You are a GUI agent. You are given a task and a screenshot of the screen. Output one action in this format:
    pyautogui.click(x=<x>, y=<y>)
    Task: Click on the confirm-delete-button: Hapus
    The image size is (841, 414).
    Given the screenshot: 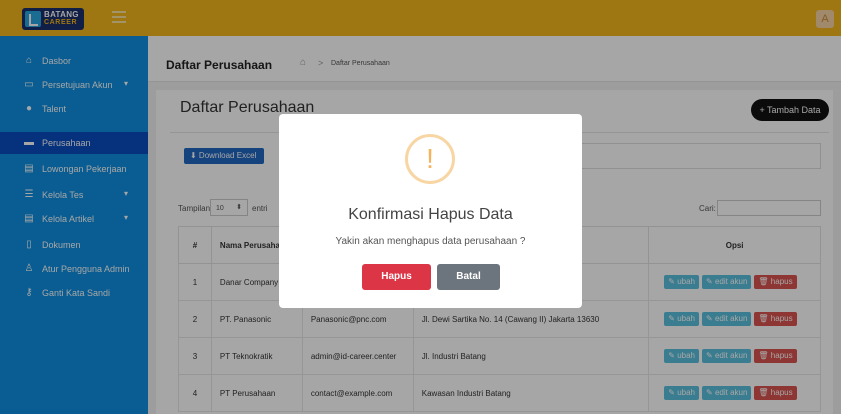 What is the action you would take?
    pyautogui.click(x=396, y=277)
    